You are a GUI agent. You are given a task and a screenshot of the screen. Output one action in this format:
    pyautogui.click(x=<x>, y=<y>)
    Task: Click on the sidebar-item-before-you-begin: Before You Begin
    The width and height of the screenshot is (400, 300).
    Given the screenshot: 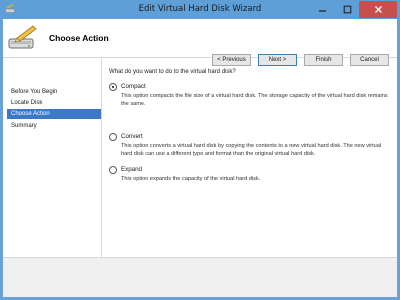 What is the action you would take?
    pyautogui.click(x=54, y=92)
    